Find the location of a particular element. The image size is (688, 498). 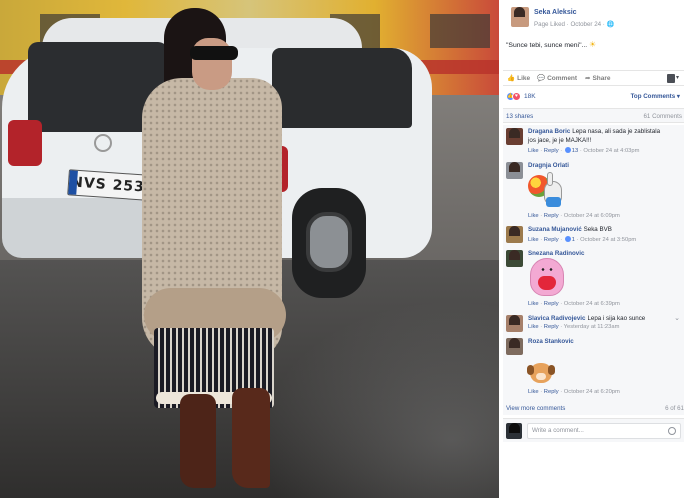

like-label: Like is located at coordinates (524, 78).